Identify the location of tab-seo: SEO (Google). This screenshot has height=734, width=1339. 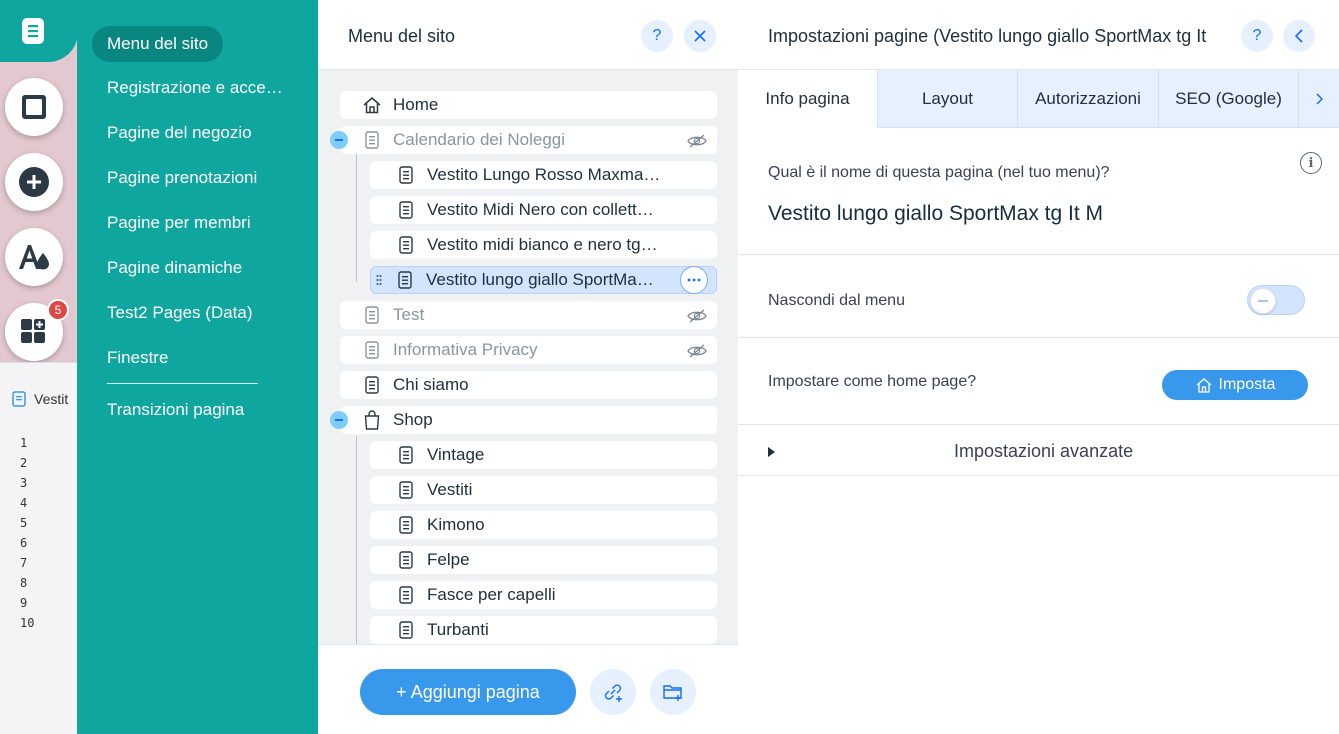
(1229, 99).